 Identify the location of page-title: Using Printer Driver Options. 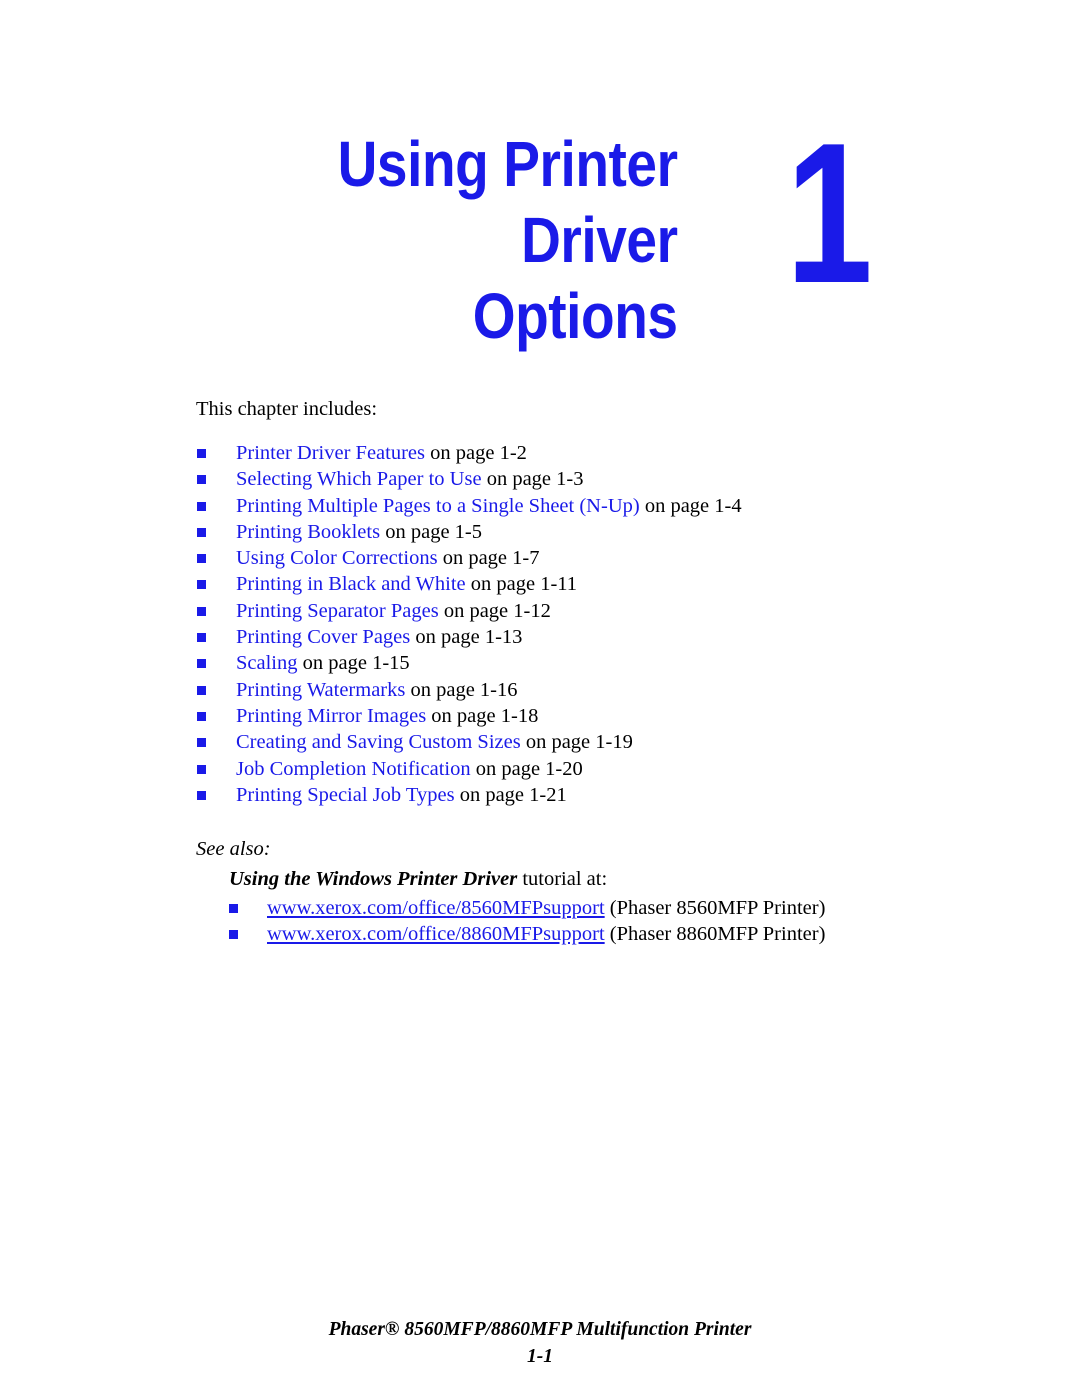
(507, 240).